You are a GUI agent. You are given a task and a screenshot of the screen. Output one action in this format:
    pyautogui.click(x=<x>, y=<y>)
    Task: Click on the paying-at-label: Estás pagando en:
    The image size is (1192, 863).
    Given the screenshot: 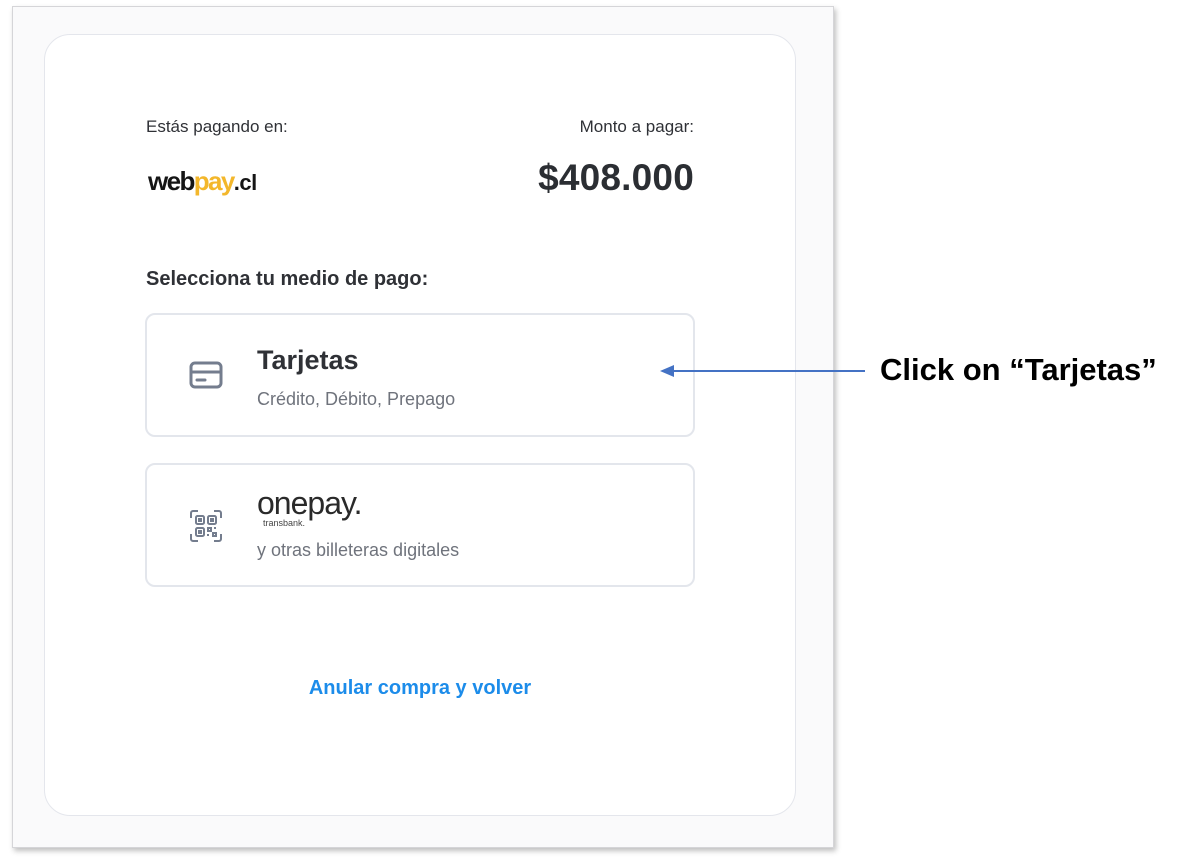 What is the action you would take?
    pyautogui.click(x=217, y=126)
    